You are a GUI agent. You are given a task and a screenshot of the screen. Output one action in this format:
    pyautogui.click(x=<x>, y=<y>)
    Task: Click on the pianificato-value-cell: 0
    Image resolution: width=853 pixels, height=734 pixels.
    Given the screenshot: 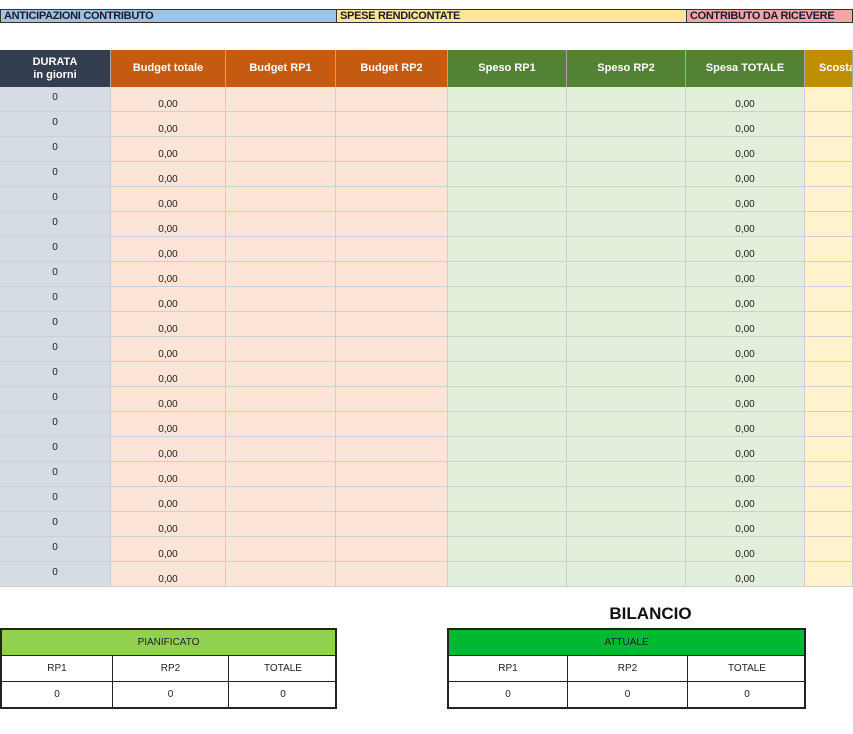 What is the action you would take?
    pyautogui.click(x=282, y=694)
    